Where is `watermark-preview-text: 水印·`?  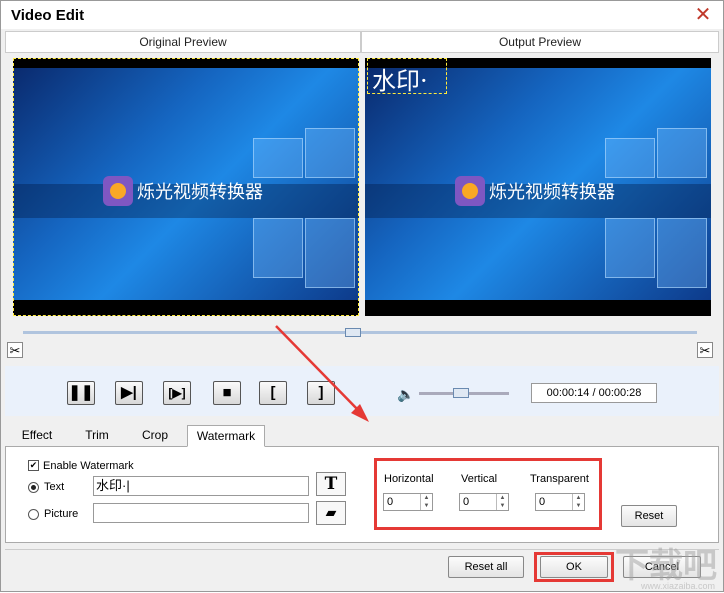 watermark-preview-text: 水印· is located at coordinates (400, 81).